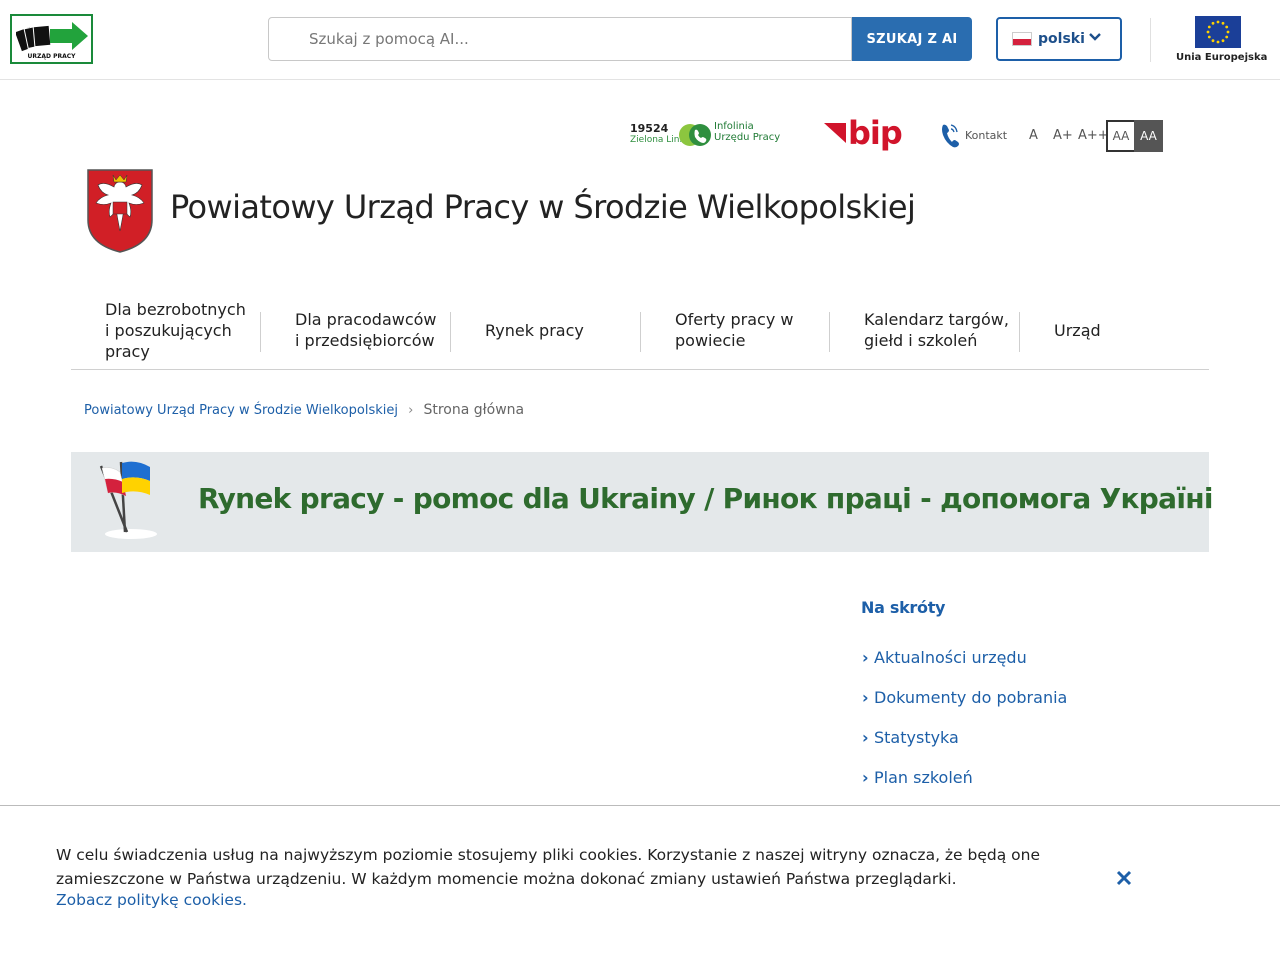  I want to click on shortcut-documents: › Dokumenty do pobrania, so click(964, 697).